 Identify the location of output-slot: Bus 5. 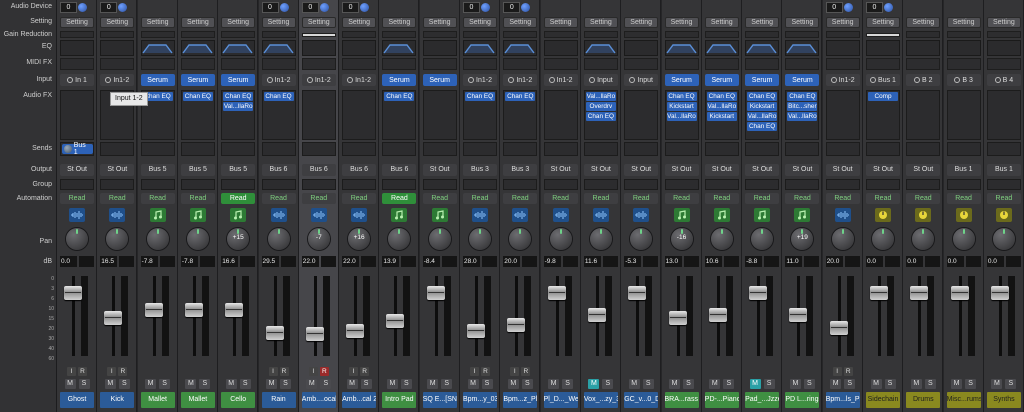
(157, 170).